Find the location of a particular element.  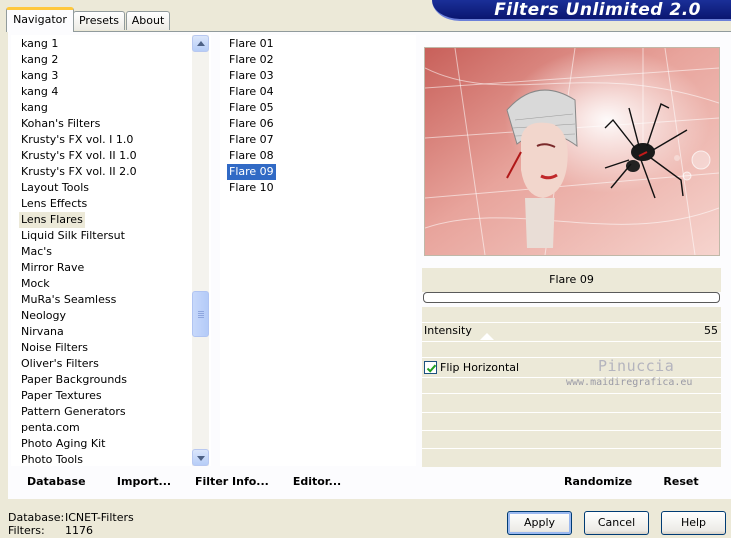

tab-presets: Presets is located at coordinates (99, 20).